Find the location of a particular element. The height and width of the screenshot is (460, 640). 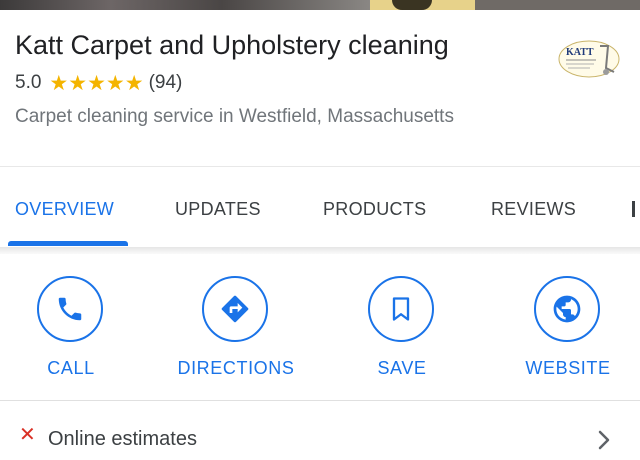

x-icon: ✕ is located at coordinates (27, 435).